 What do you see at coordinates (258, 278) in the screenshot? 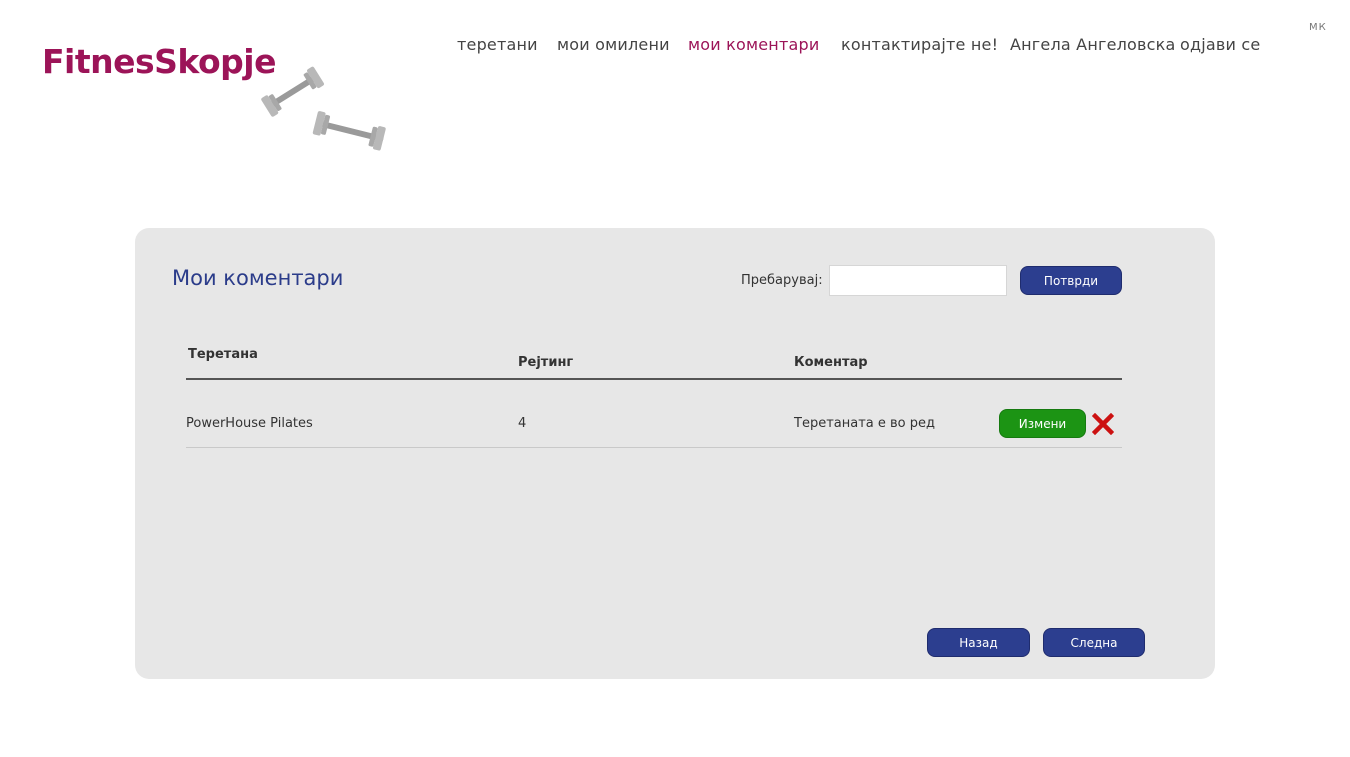
I see `page-title: Мои коментари` at bounding box center [258, 278].